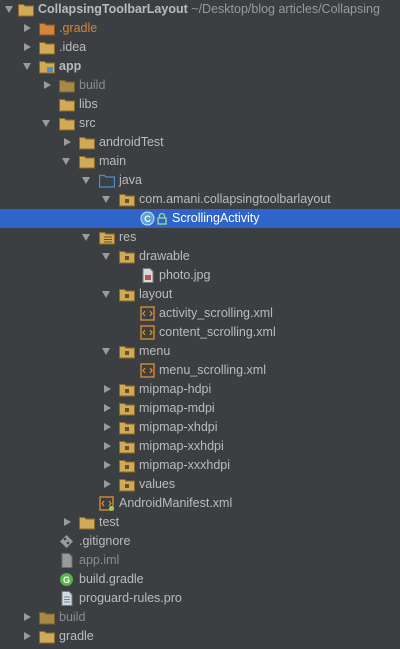 This screenshot has height=649, width=400. I want to click on tree-label: drawable, so click(164, 256).